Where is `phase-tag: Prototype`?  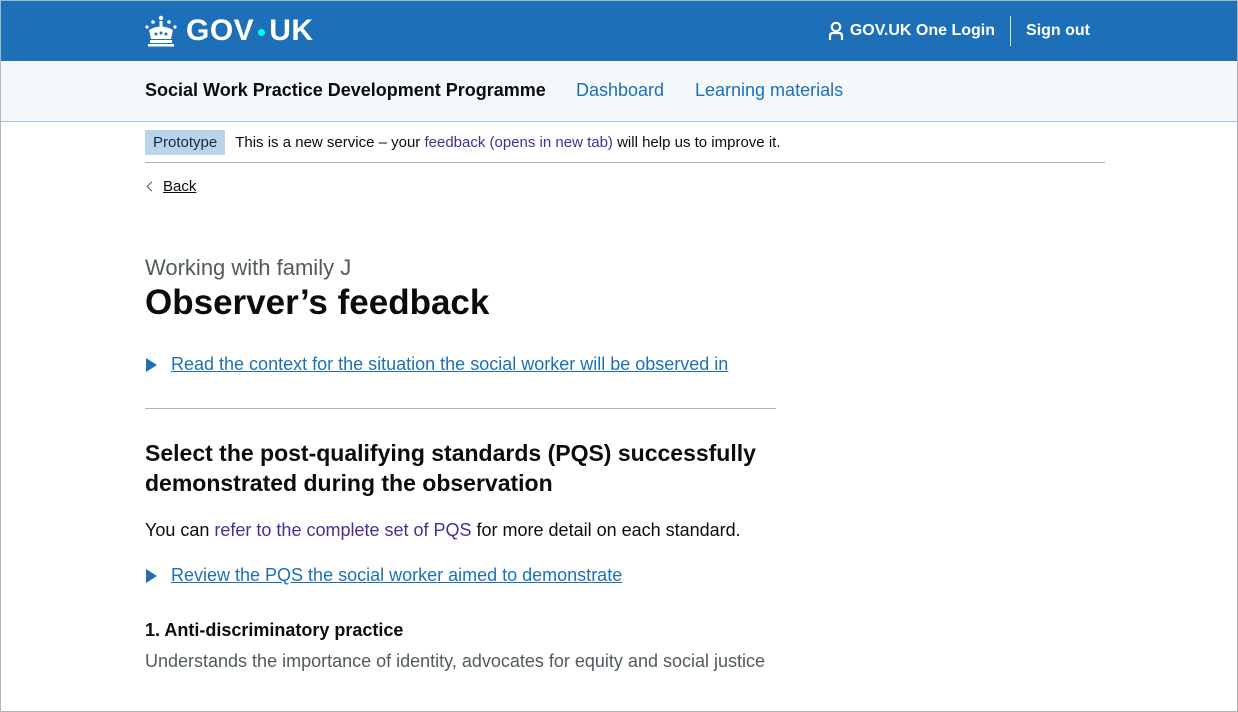
phase-tag: Prototype is located at coordinates (185, 142).